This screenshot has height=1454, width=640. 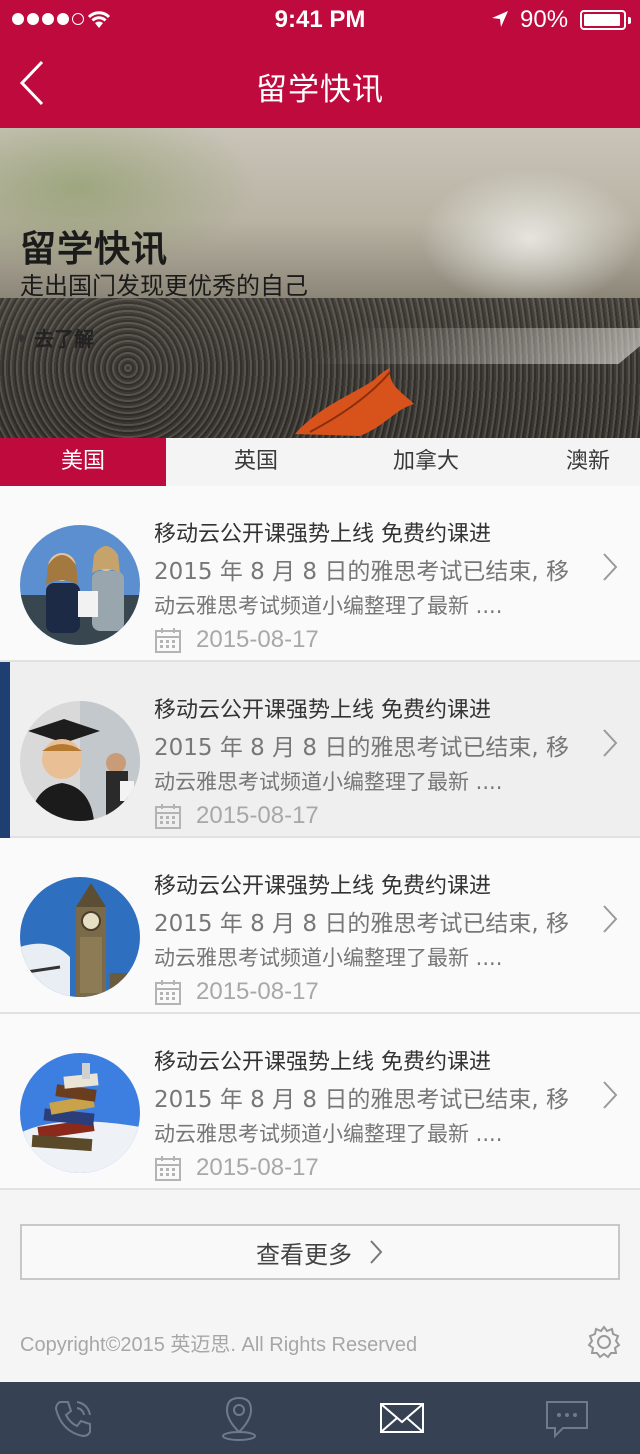 What do you see at coordinates (239, 1418) in the screenshot?
I see `map-pin-icon` at bounding box center [239, 1418].